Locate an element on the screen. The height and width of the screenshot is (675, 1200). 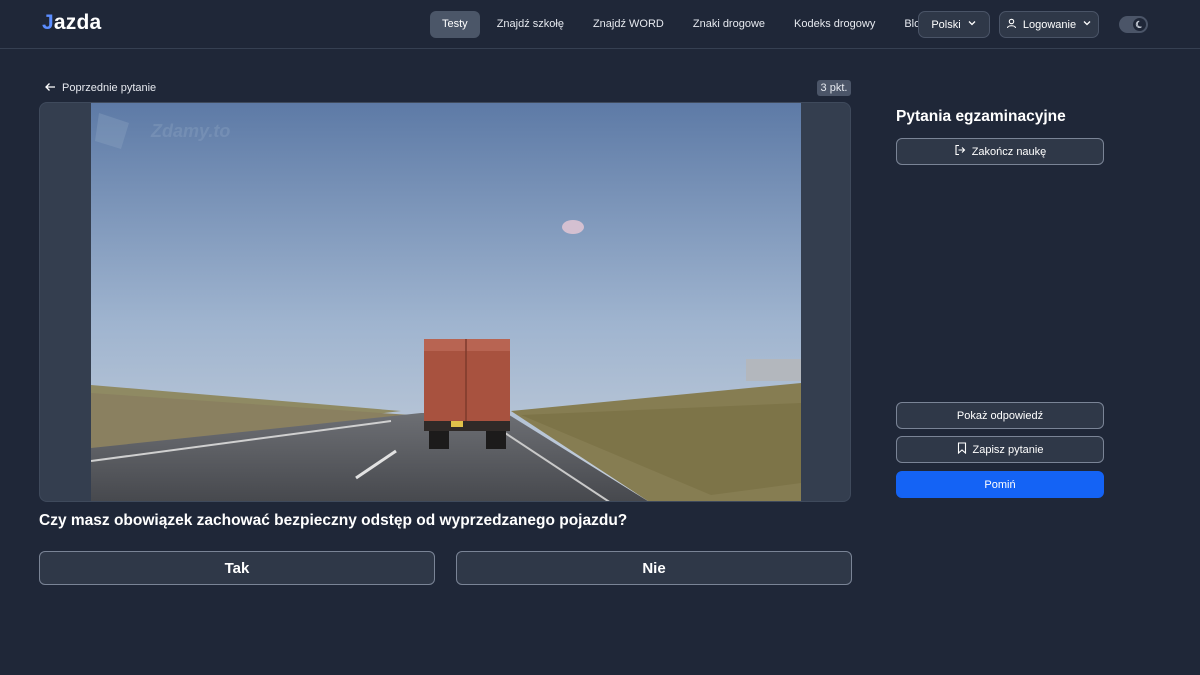
previous-question-label: Poprzednie pytanie is located at coordinates (109, 88).